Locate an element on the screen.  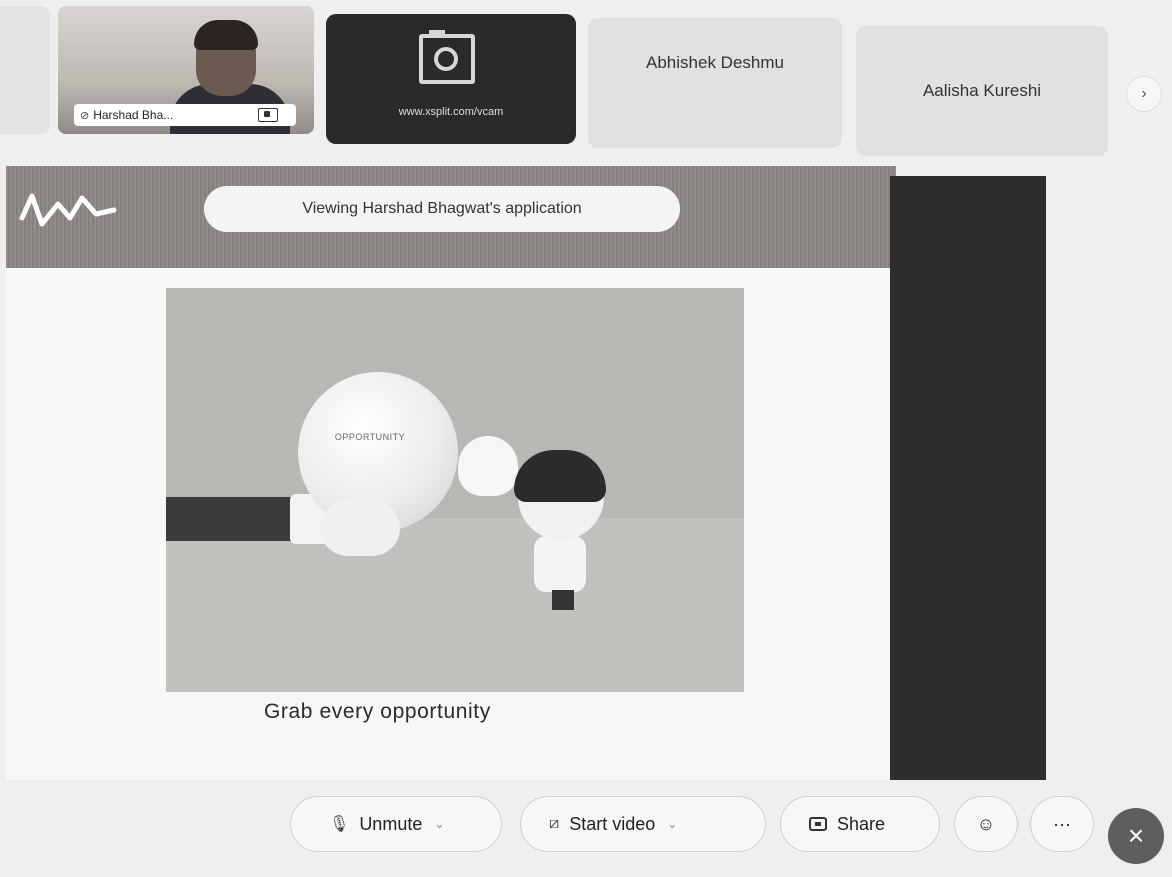
share-button: Share is located at coordinates (860, 824).